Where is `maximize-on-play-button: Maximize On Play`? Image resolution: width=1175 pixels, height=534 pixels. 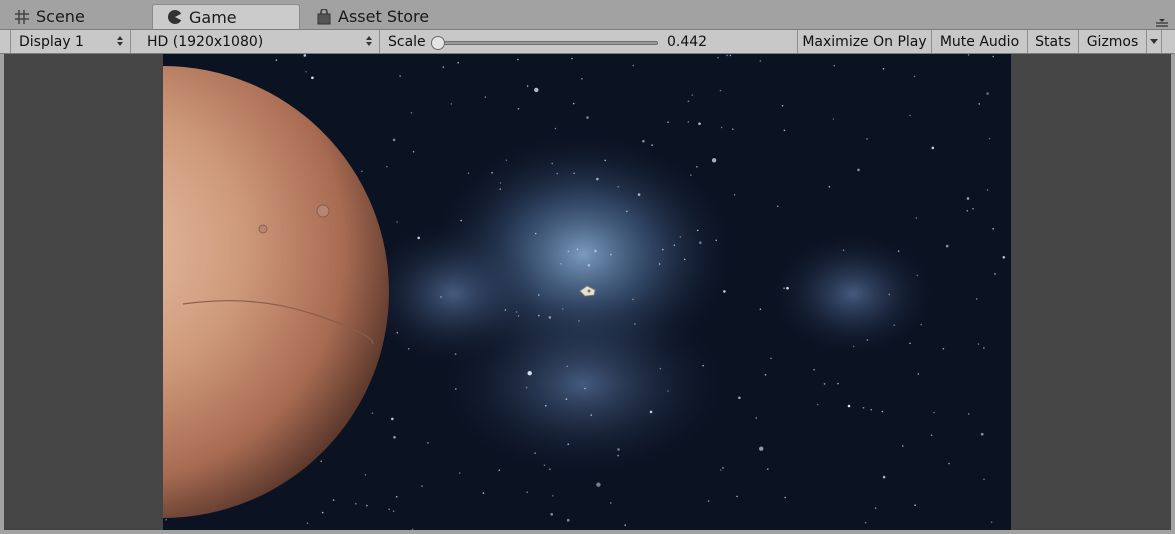 maximize-on-play-button: Maximize On Play is located at coordinates (864, 41).